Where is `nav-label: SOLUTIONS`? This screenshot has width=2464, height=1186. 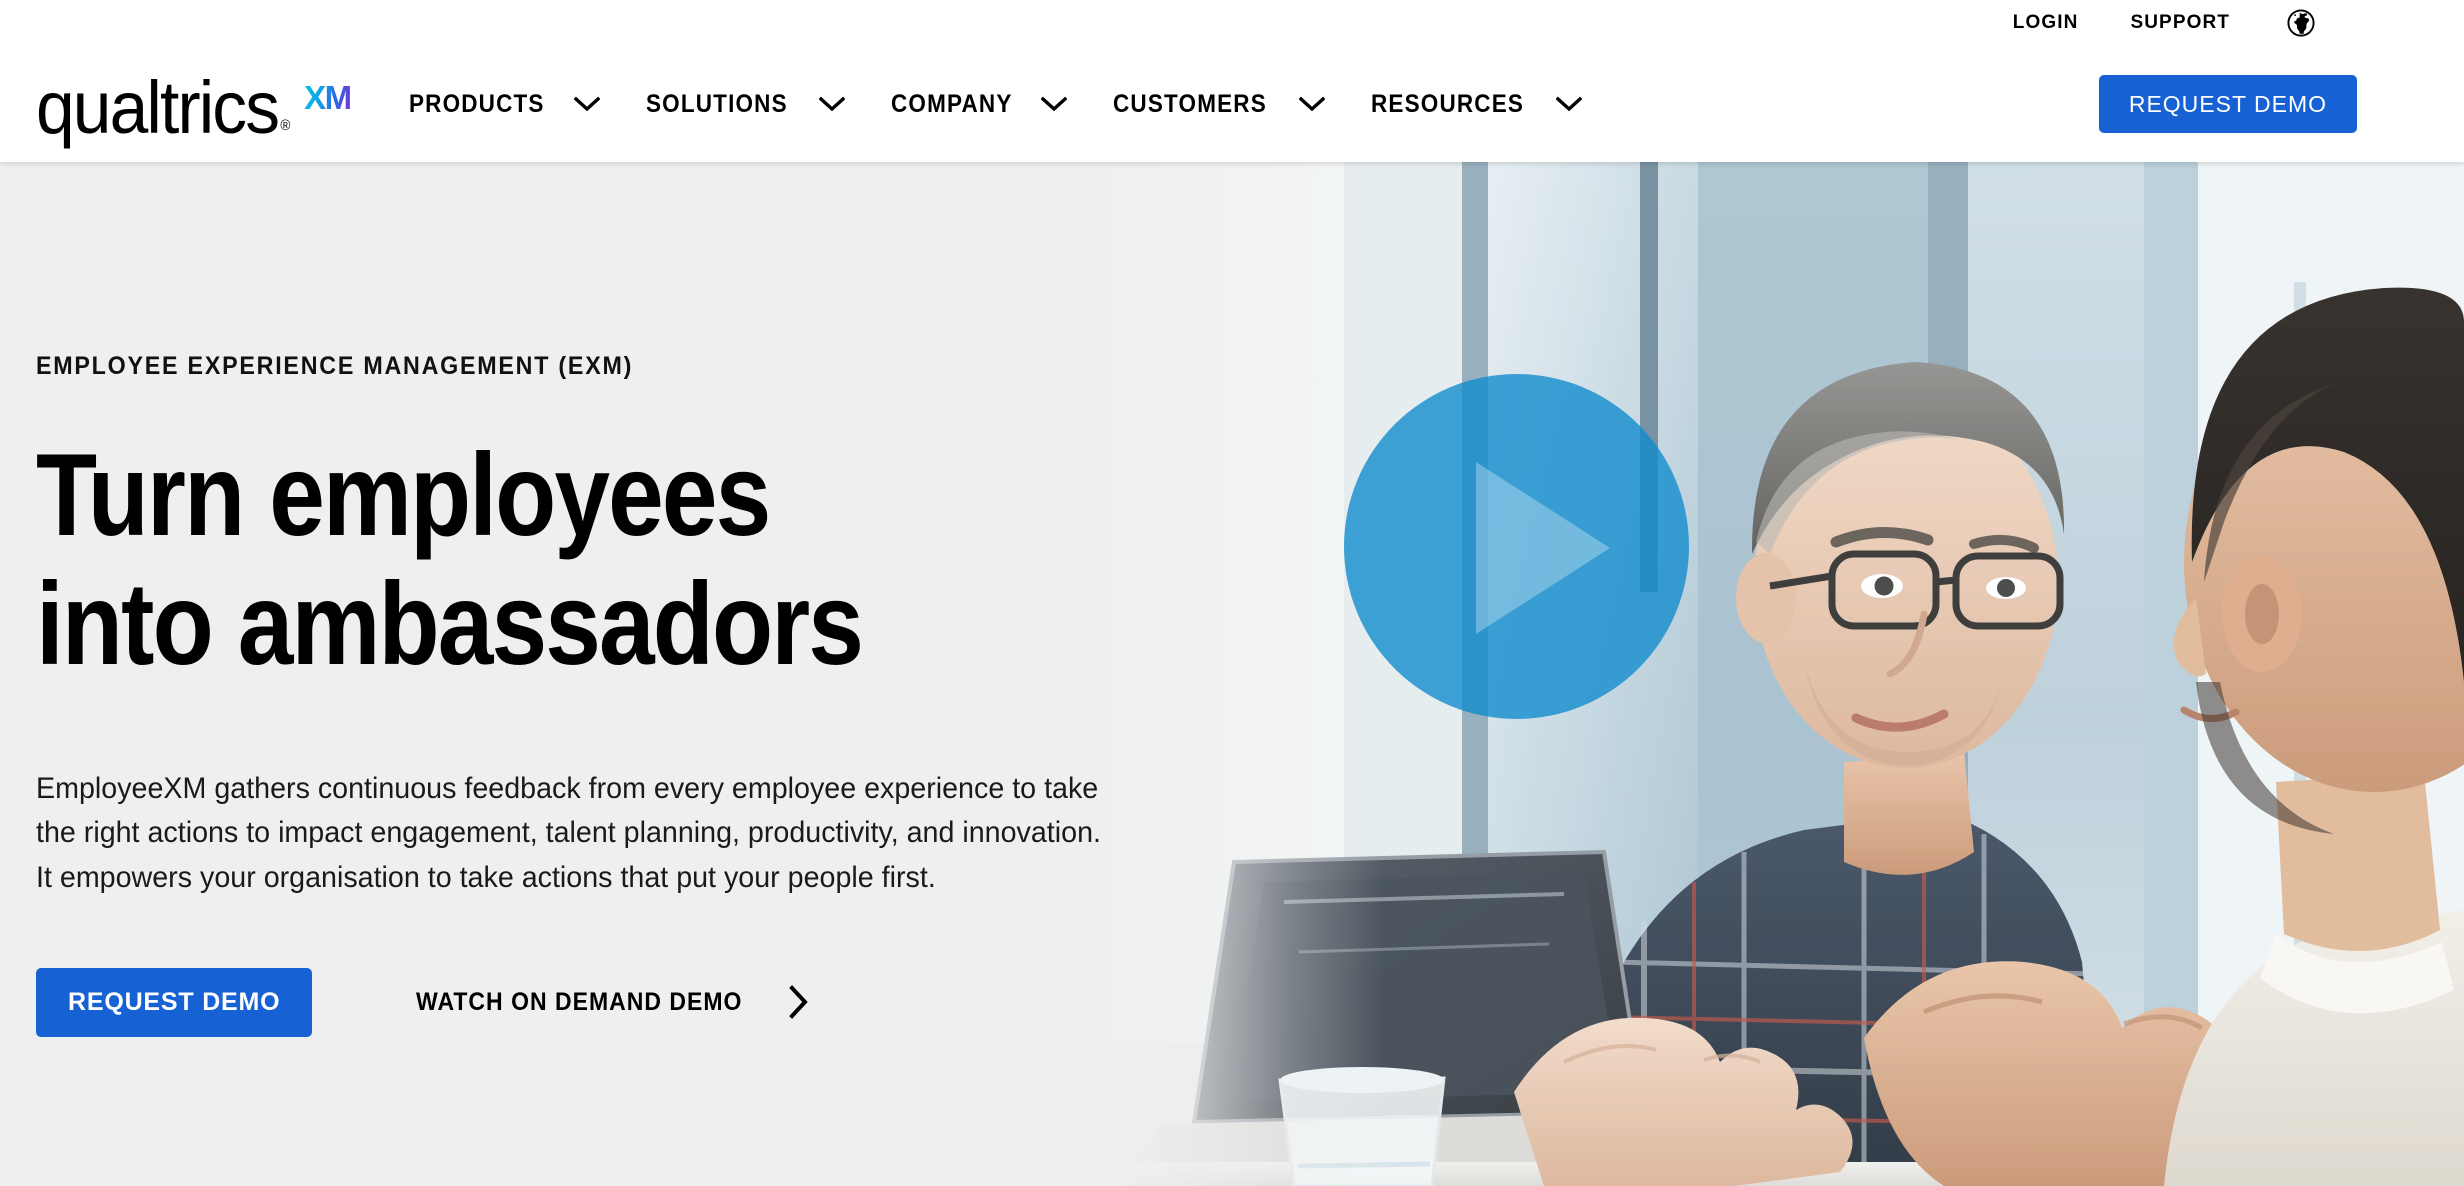 nav-label: SOLUTIONS is located at coordinates (717, 103).